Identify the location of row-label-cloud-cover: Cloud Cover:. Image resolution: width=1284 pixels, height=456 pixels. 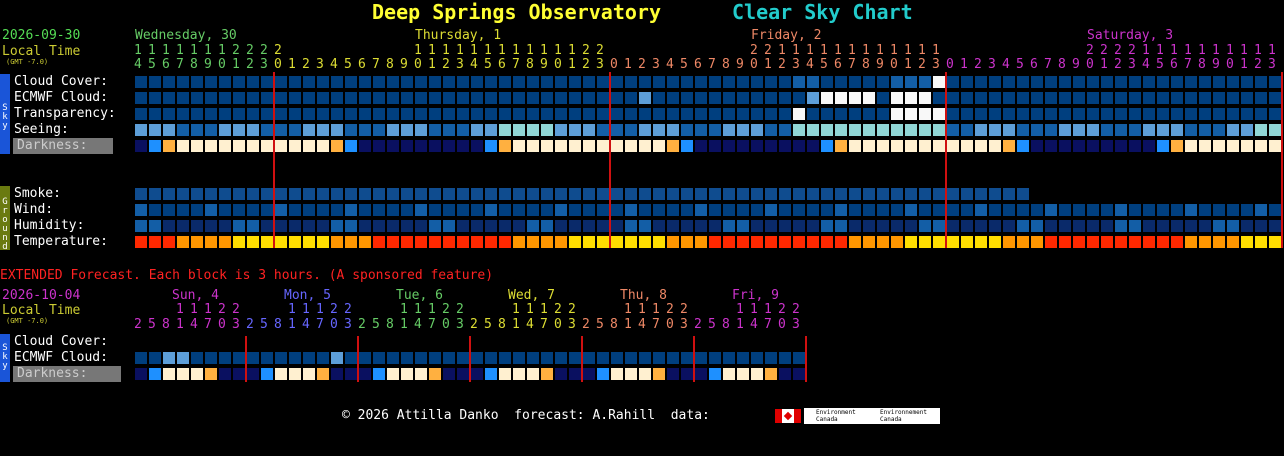
(61, 82).